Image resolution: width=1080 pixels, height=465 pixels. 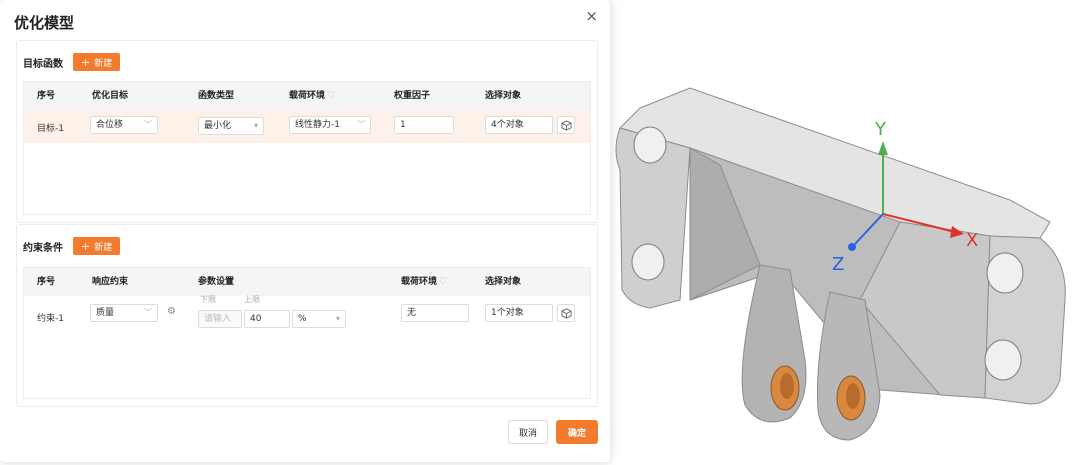 I want to click on z-axis-label: Z, so click(x=838, y=264).